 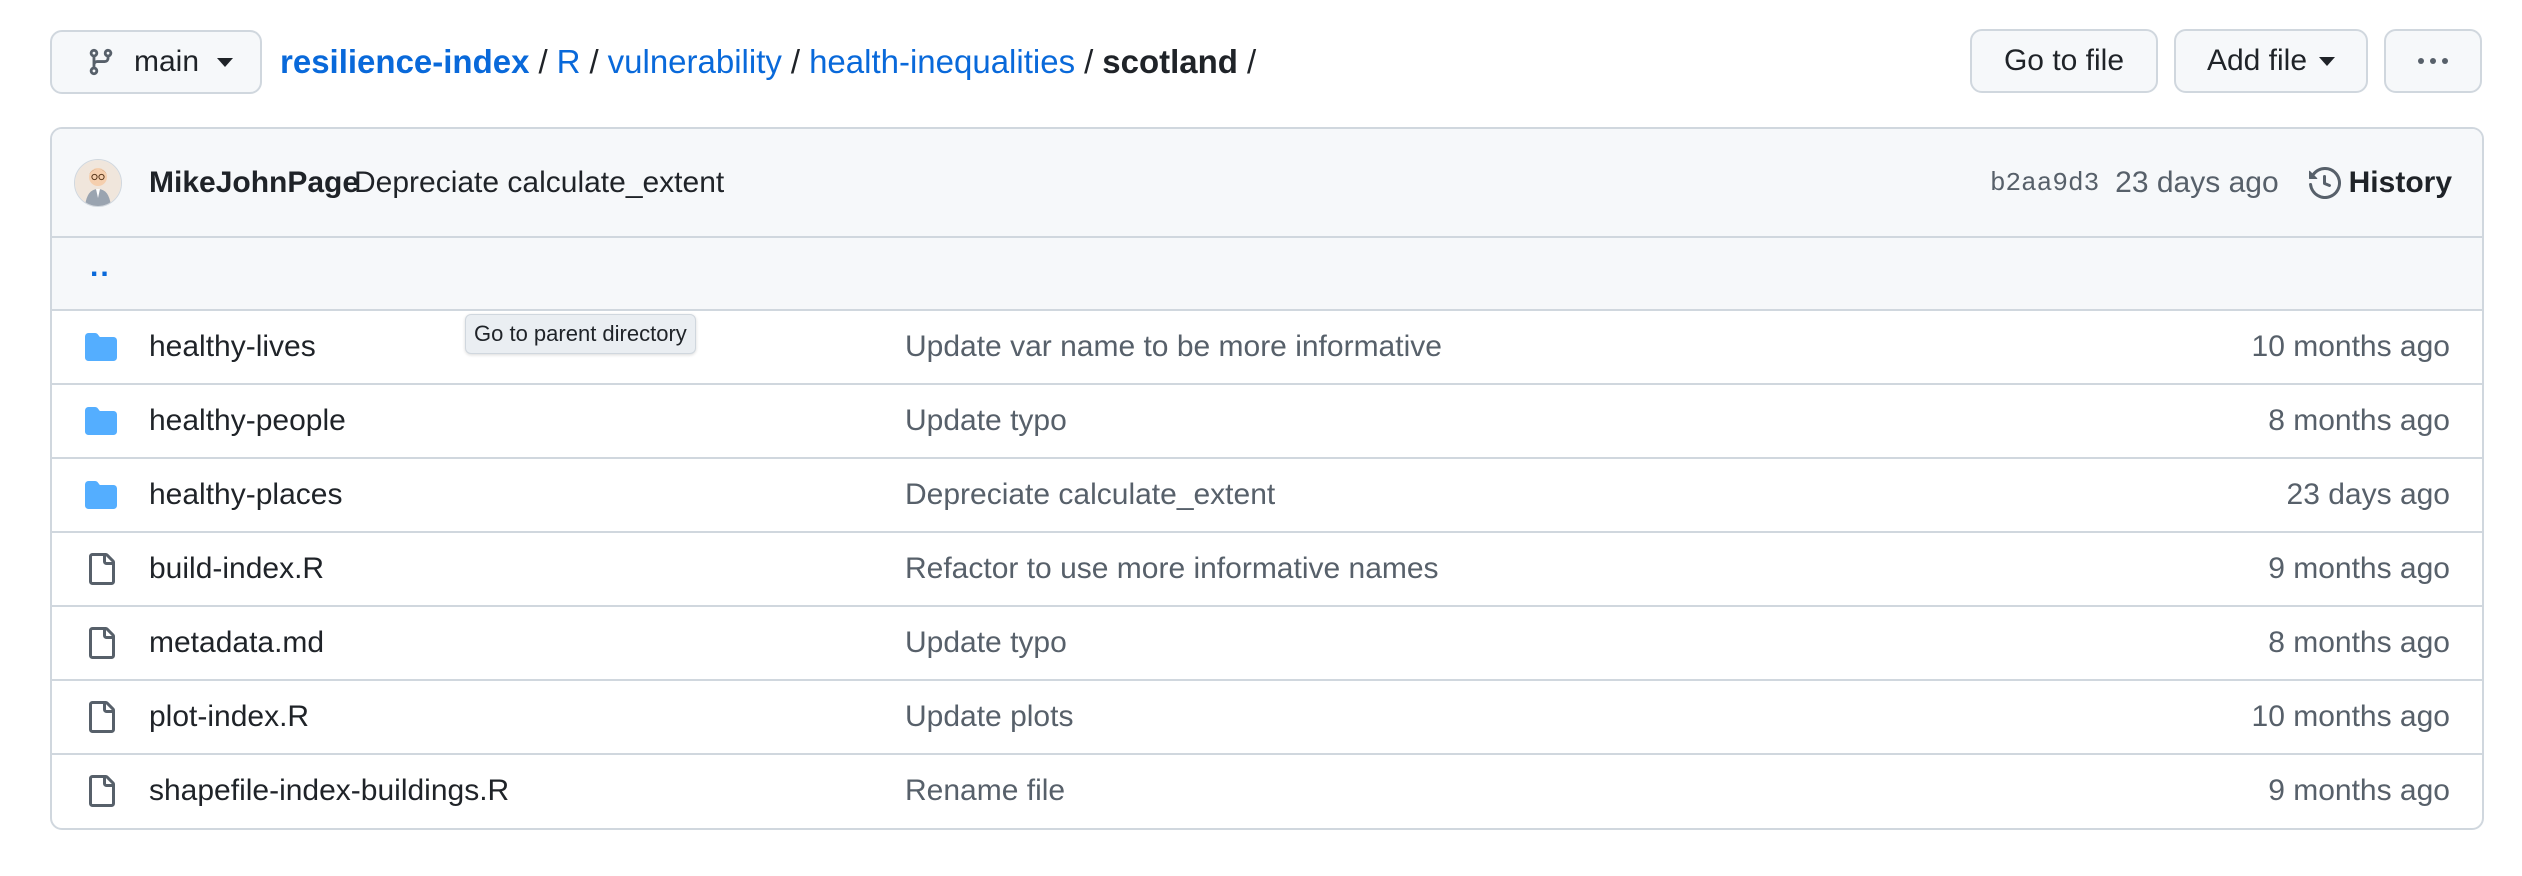 I want to click on file-name-link: plot-index.R, so click(x=229, y=717).